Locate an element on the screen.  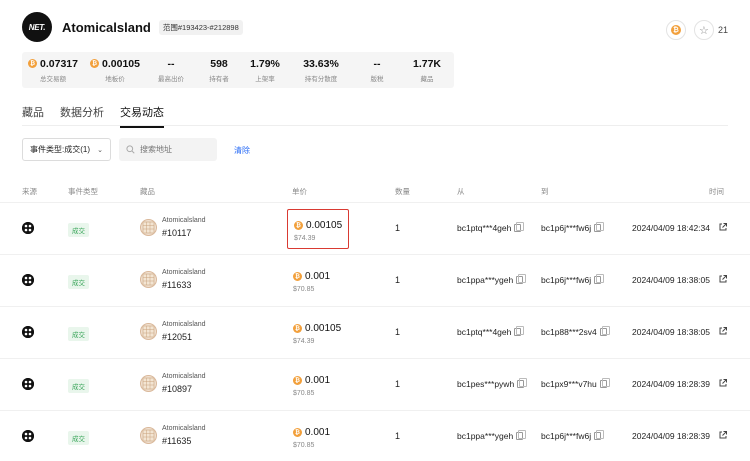
price-value: 0.00105 is located at coordinates (324, 225).